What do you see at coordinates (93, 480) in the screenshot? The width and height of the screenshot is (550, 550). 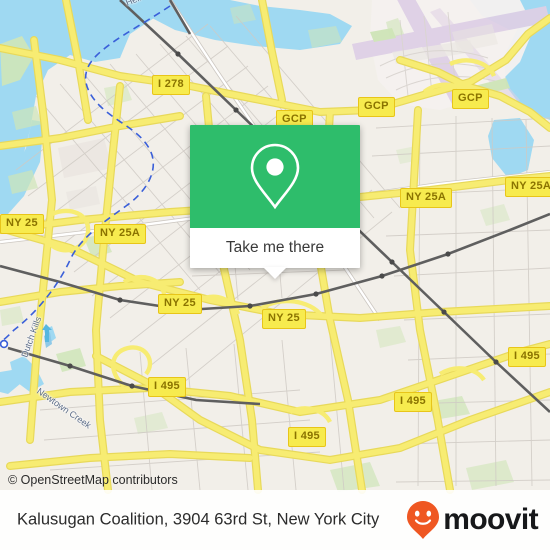 I see `osm-attribution: © OpenStreetMap contributors` at bounding box center [93, 480].